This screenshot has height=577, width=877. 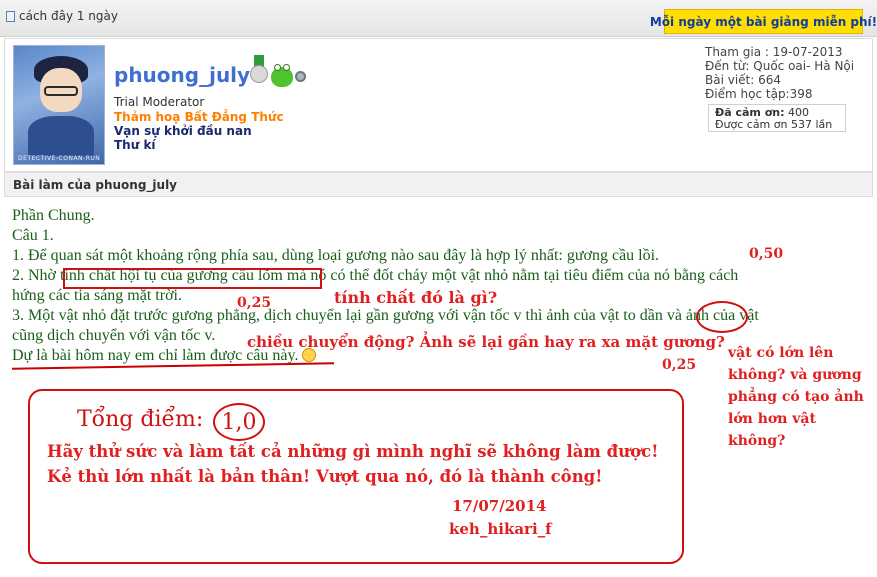 I want to click on avatar-glasses, so click(x=61, y=91).